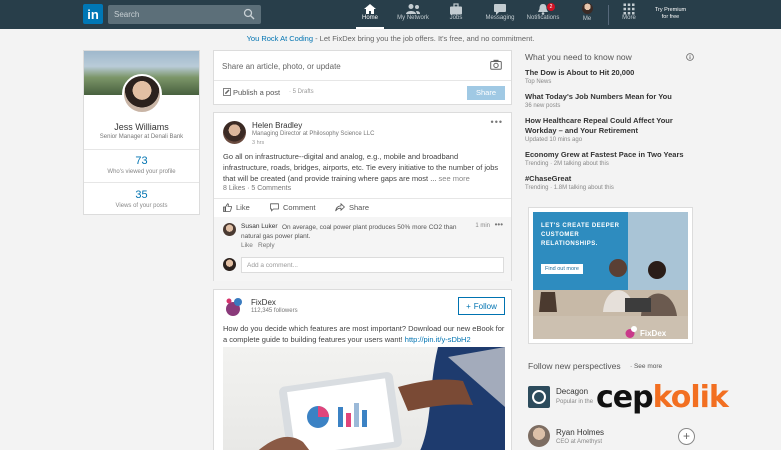 The width and height of the screenshot is (781, 450). Describe the element at coordinates (579, 442) in the screenshot. I see `perspective-subtitle: CEO at Amethyst` at that location.